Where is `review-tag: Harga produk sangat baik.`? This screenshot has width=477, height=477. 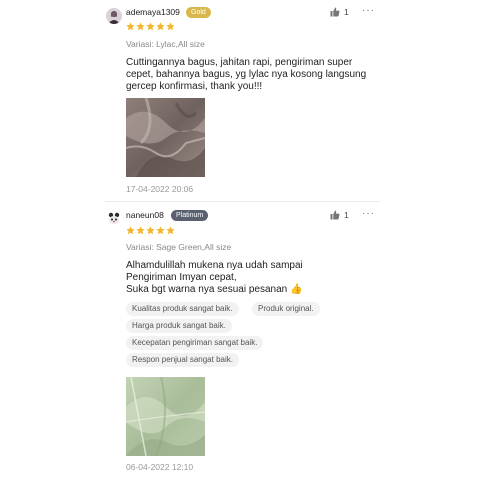
review-tag: Harga produk sangat baik. is located at coordinates (179, 326).